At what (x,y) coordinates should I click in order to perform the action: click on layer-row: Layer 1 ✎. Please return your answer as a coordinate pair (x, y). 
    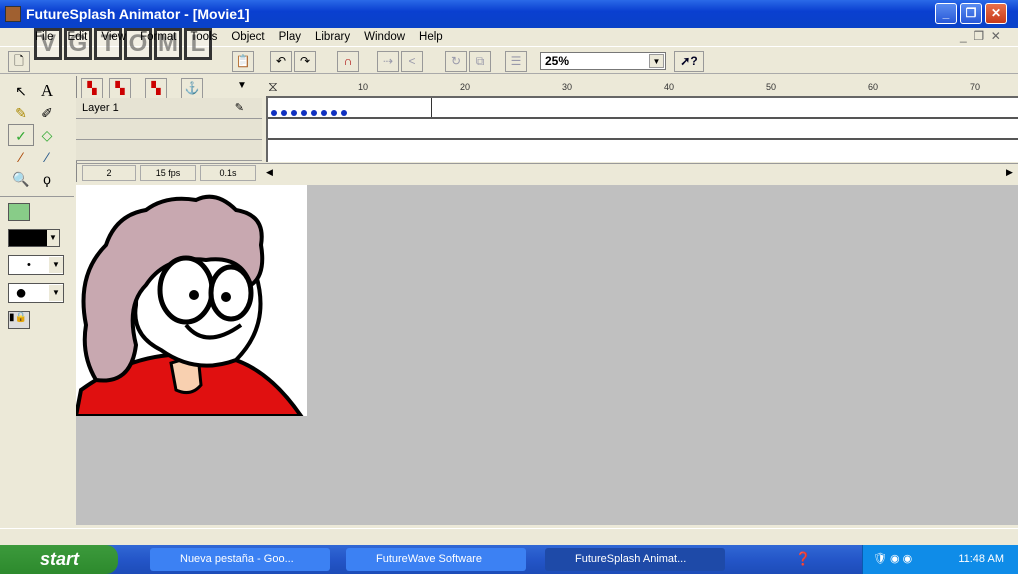
    Looking at the image, I should click on (169, 108).